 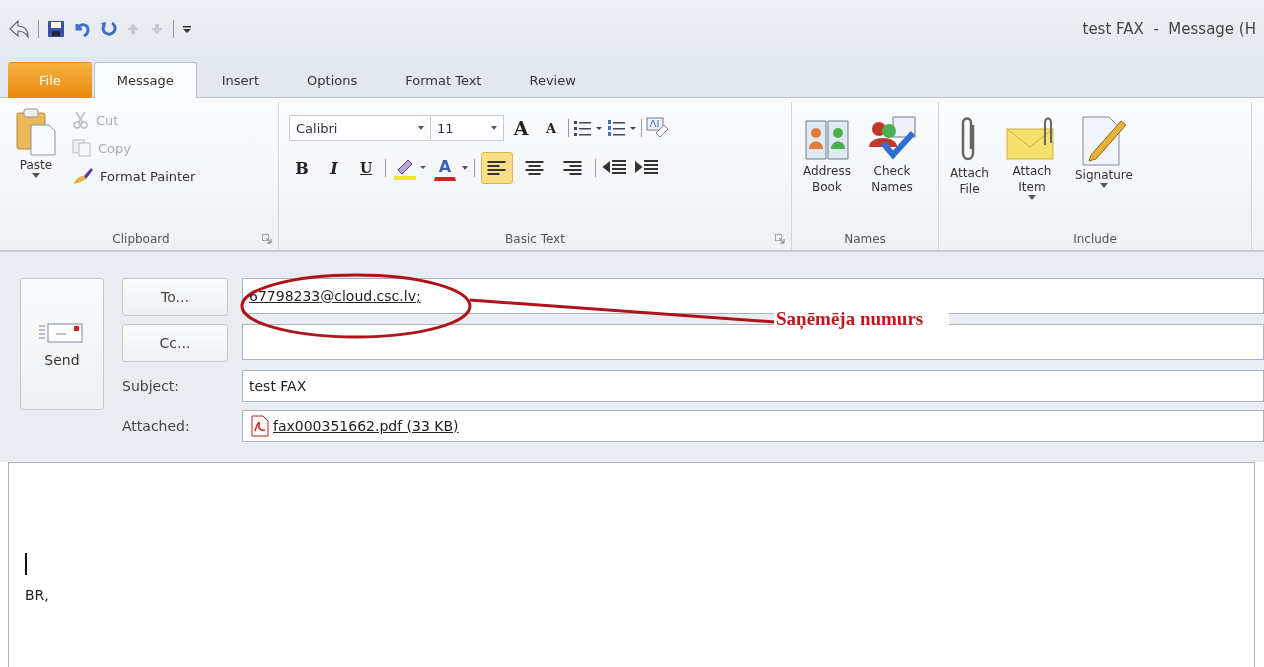 I want to click on align-button, so click(x=497, y=168).